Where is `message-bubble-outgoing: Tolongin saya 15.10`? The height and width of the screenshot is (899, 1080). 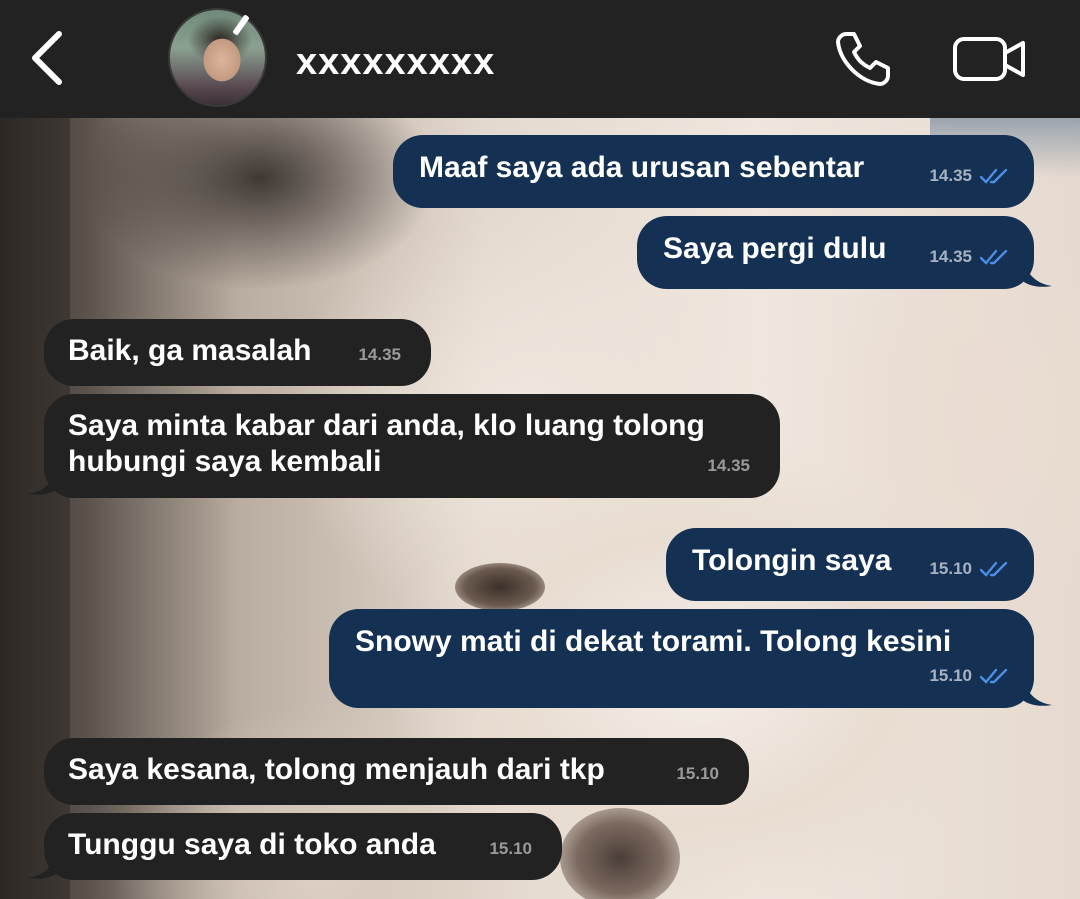
message-bubble-outgoing: Tolongin saya 15.10 is located at coordinates (850, 564).